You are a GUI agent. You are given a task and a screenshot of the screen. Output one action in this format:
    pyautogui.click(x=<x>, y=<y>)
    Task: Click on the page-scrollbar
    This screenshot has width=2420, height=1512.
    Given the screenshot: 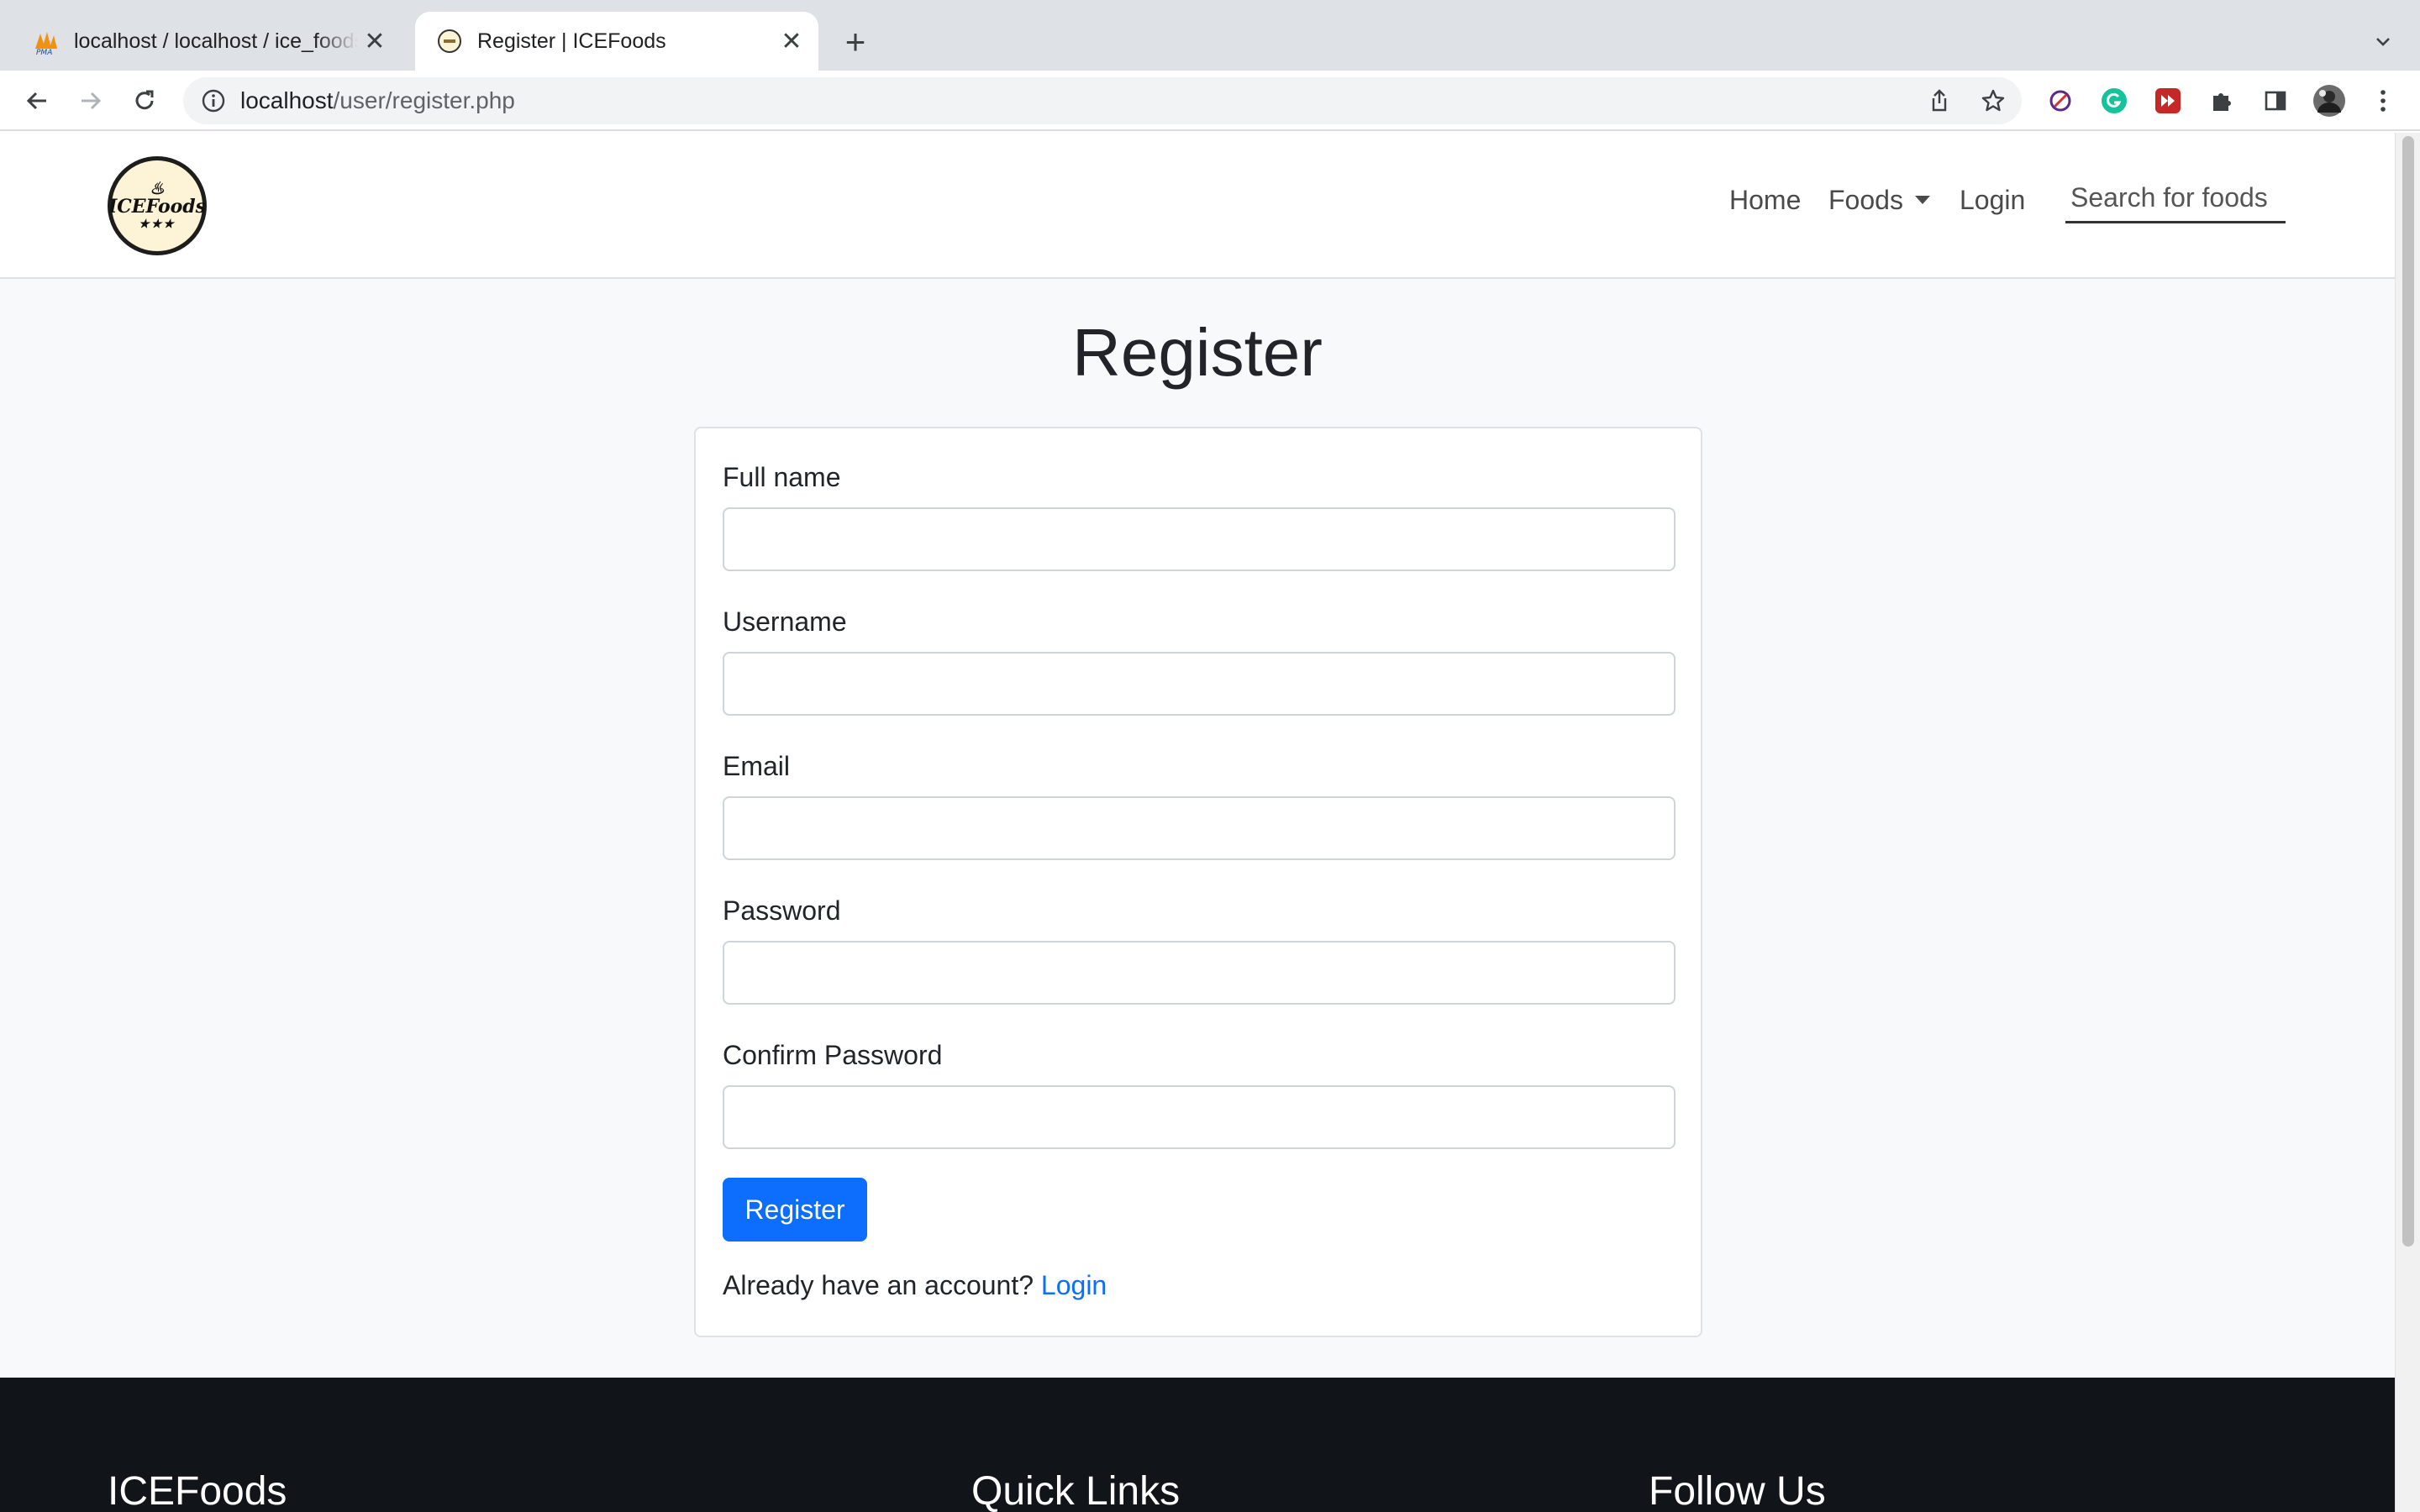 What is the action you would take?
    pyautogui.click(x=2407, y=822)
    